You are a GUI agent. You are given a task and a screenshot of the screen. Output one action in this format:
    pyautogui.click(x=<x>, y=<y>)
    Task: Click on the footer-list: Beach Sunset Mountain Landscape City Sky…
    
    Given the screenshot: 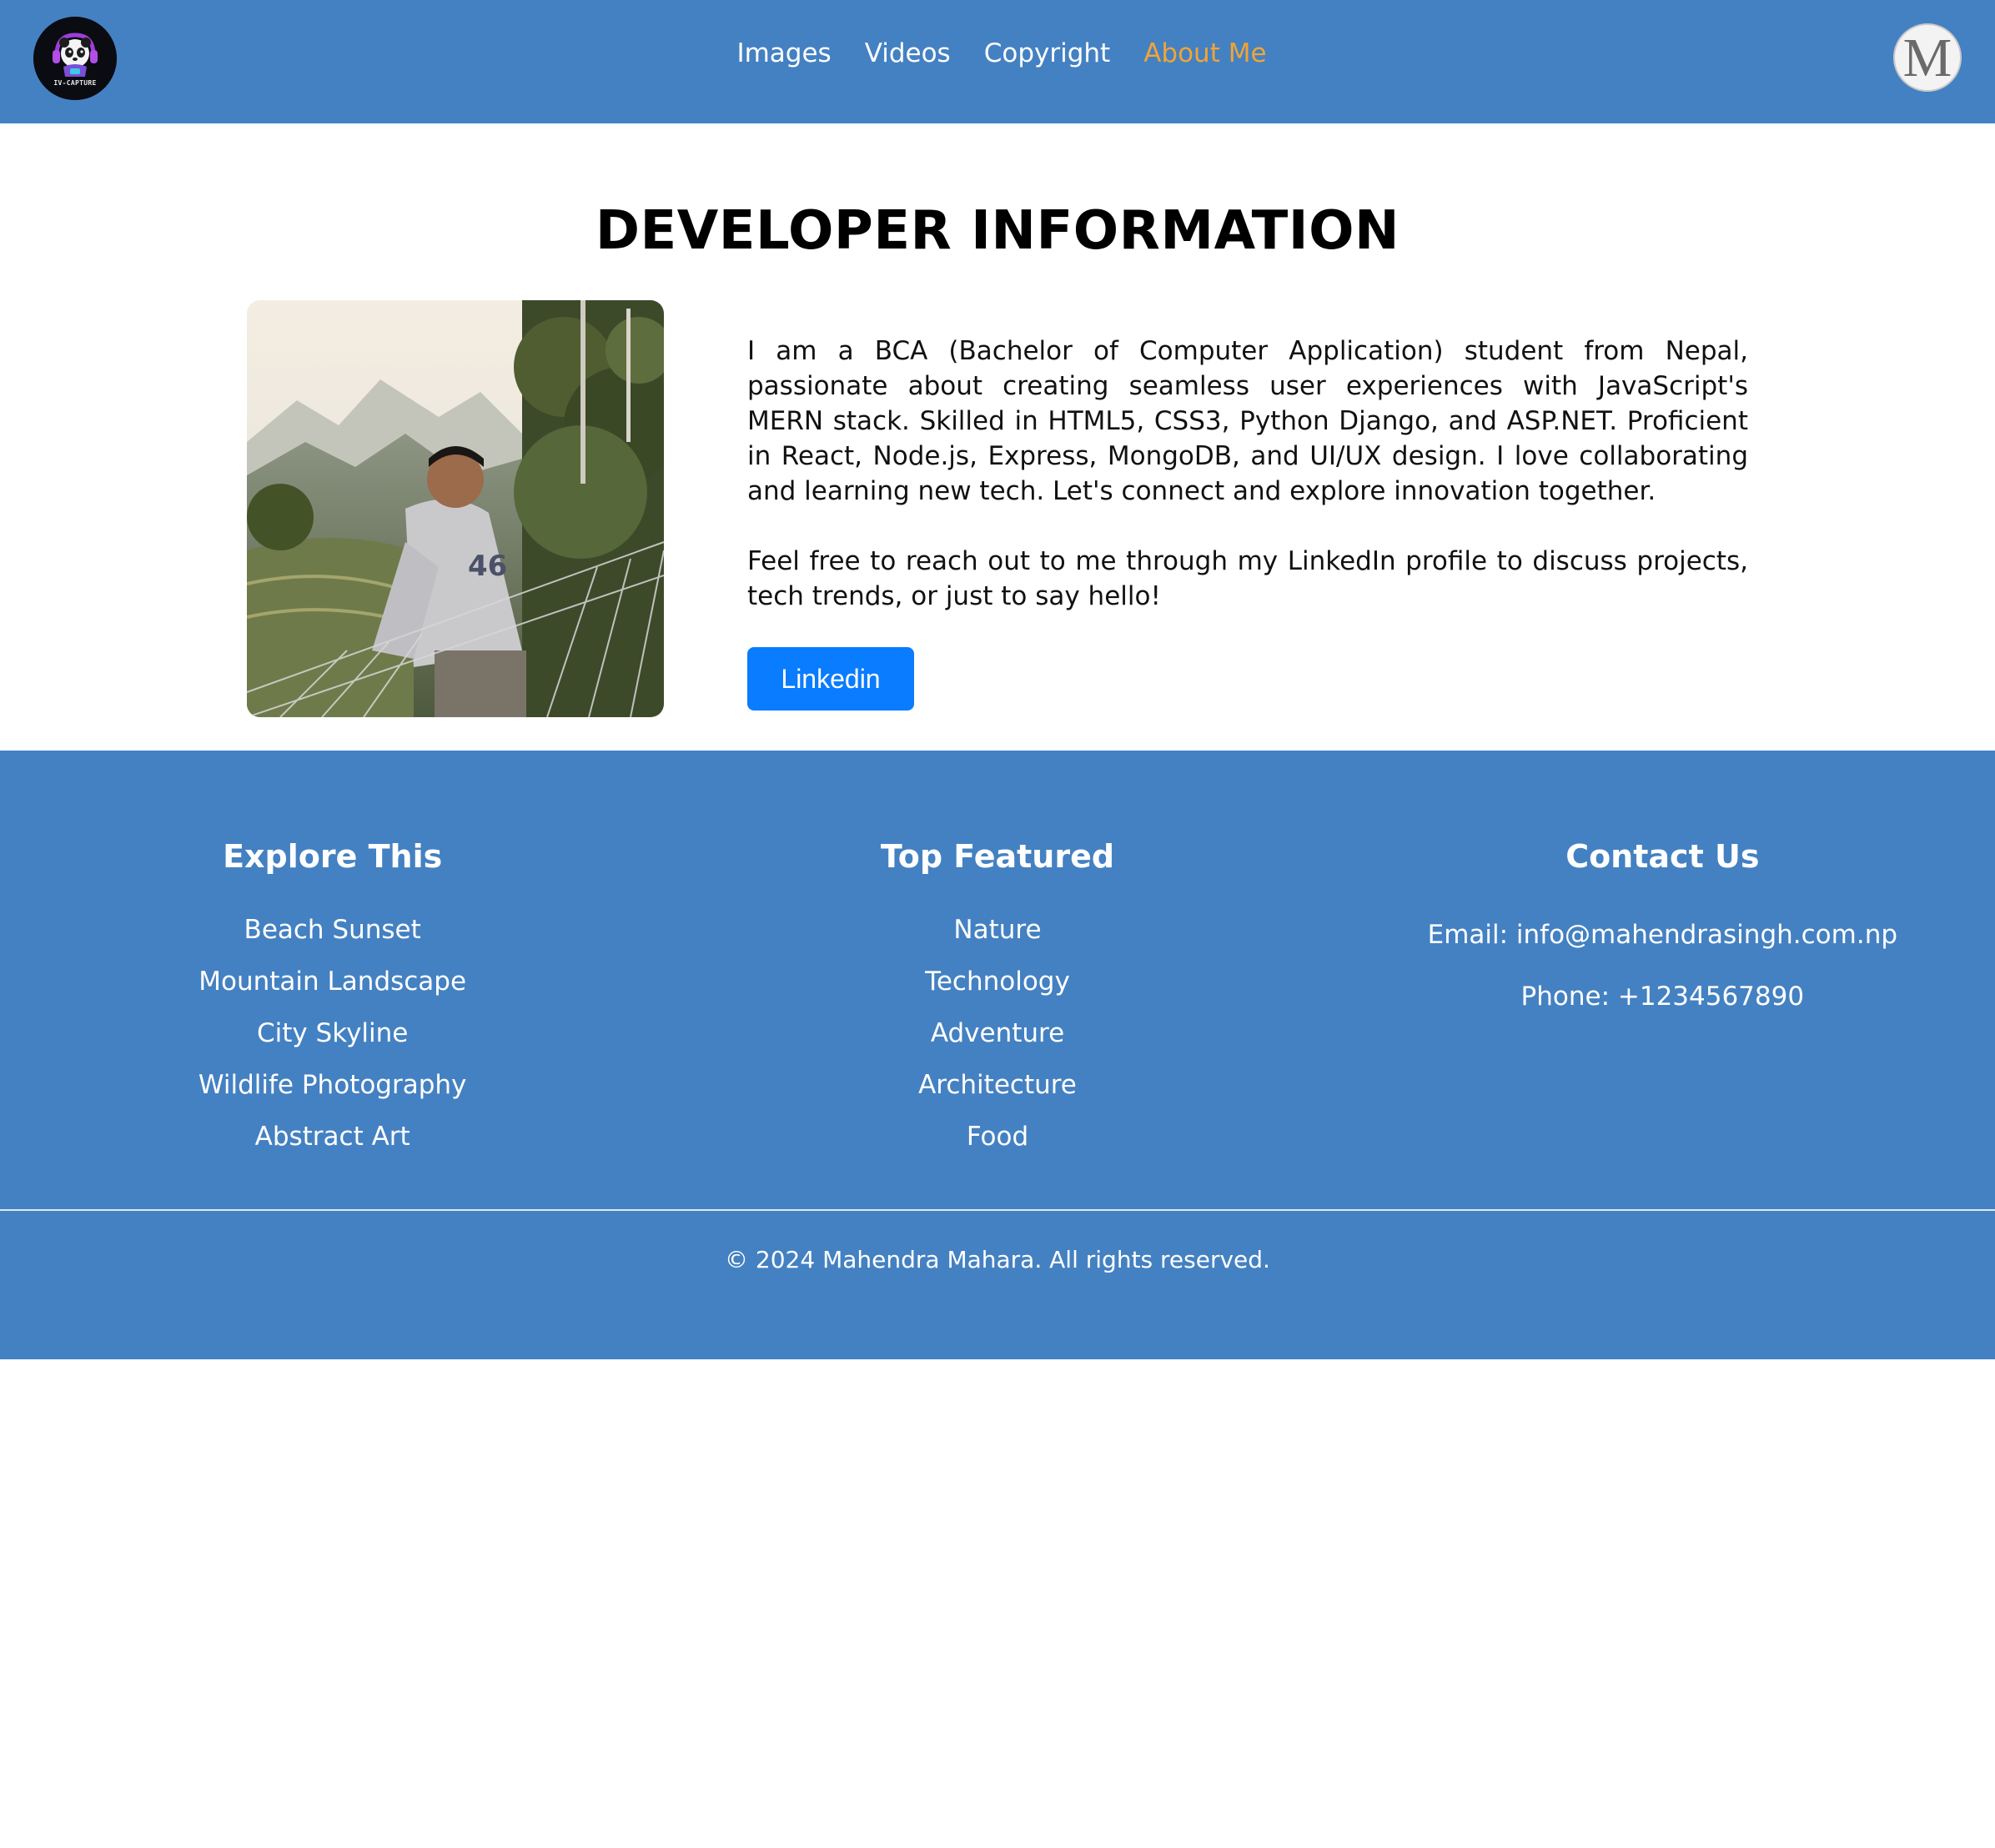 What is the action you would take?
    pyautogui.click(x=332, y=1033)
    